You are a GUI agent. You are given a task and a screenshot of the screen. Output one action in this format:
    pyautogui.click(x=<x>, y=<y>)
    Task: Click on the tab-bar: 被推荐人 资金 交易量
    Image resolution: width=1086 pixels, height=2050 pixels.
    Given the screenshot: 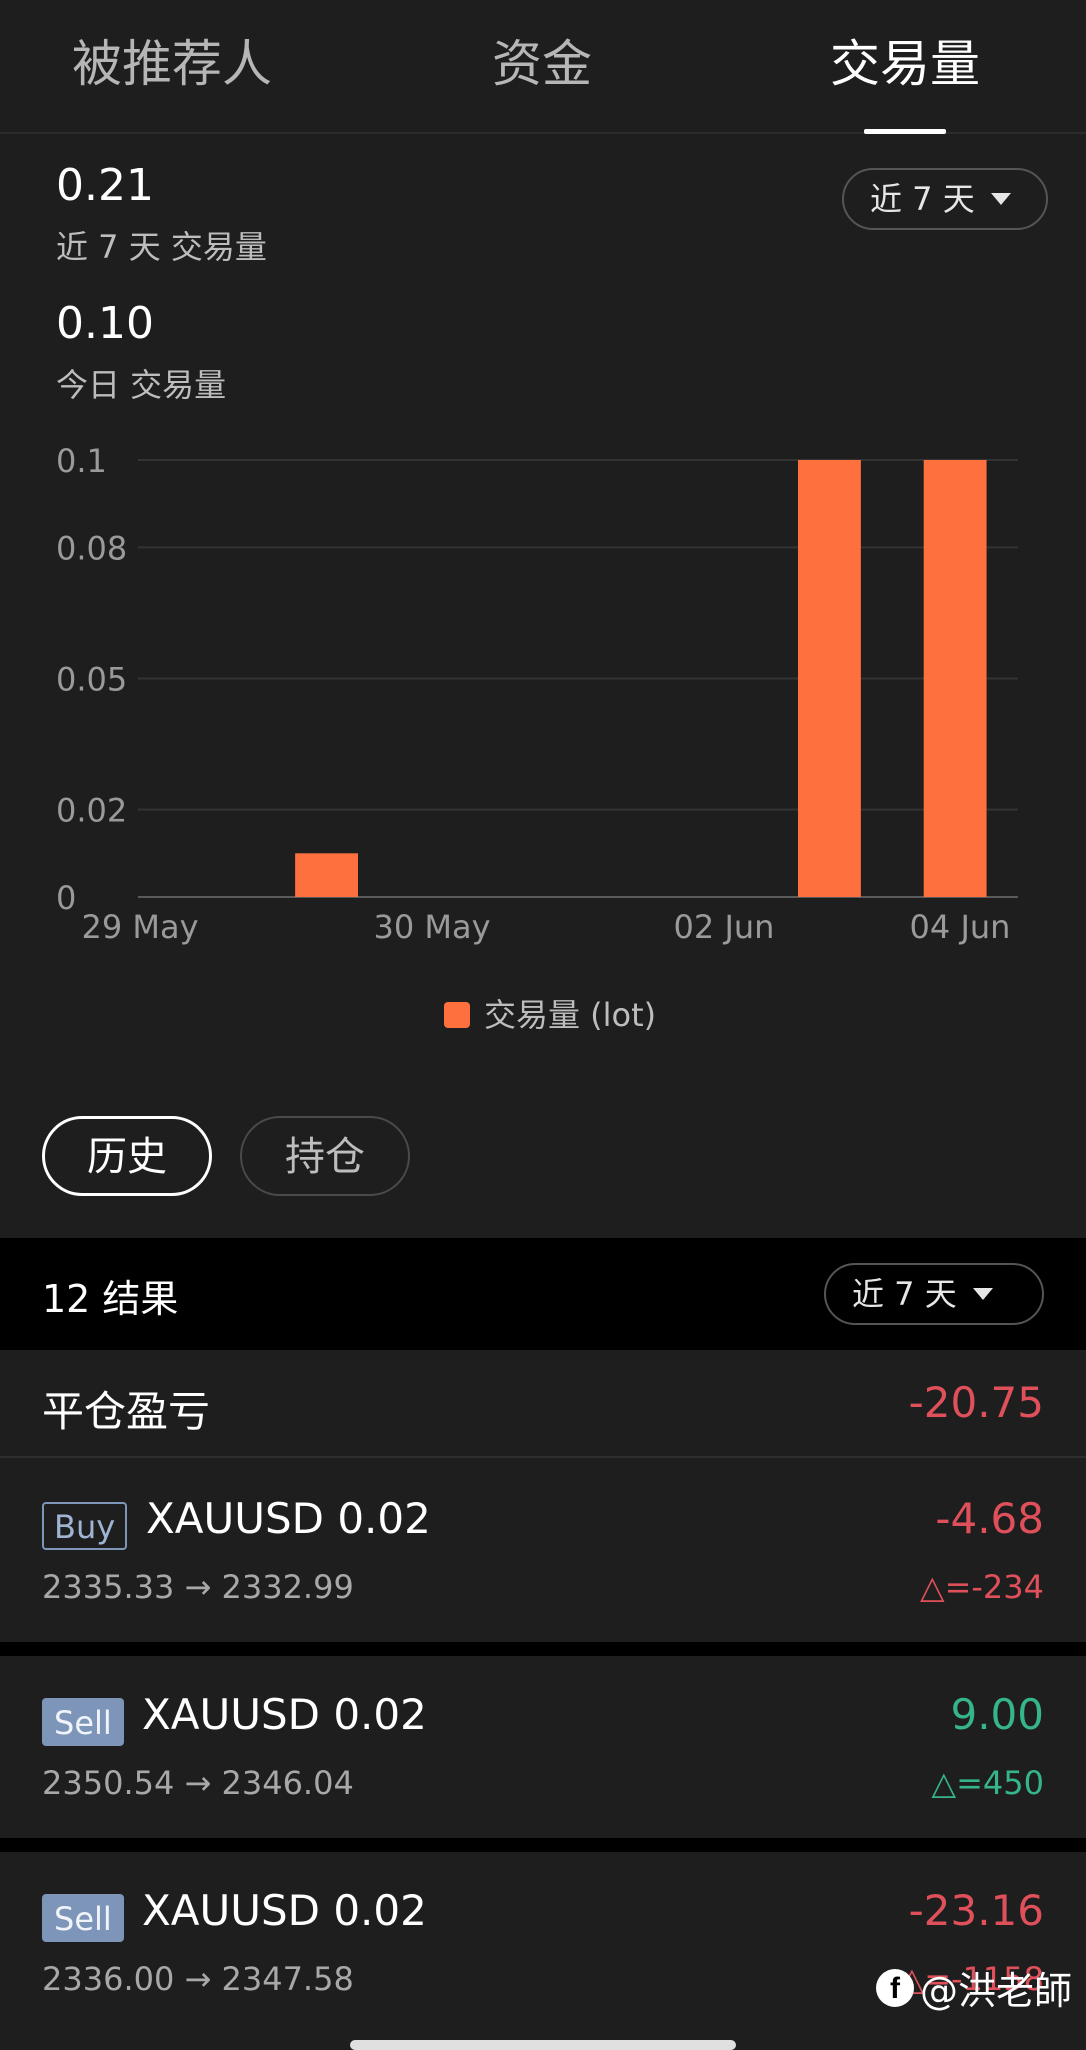 What is the action you would take?
    pyautogui.click(x=543, y=67)
    